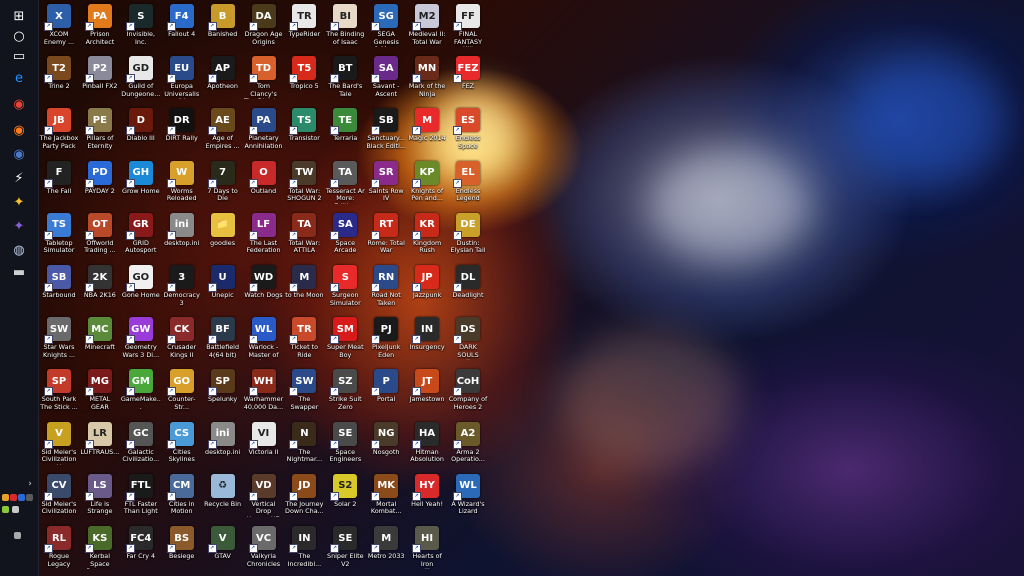 Image resolution: width=1024 pixels, height=576 pixels. Describe the element at coordinates (19, 78) in the screenshot. I see `edge-icon: e` at that location.